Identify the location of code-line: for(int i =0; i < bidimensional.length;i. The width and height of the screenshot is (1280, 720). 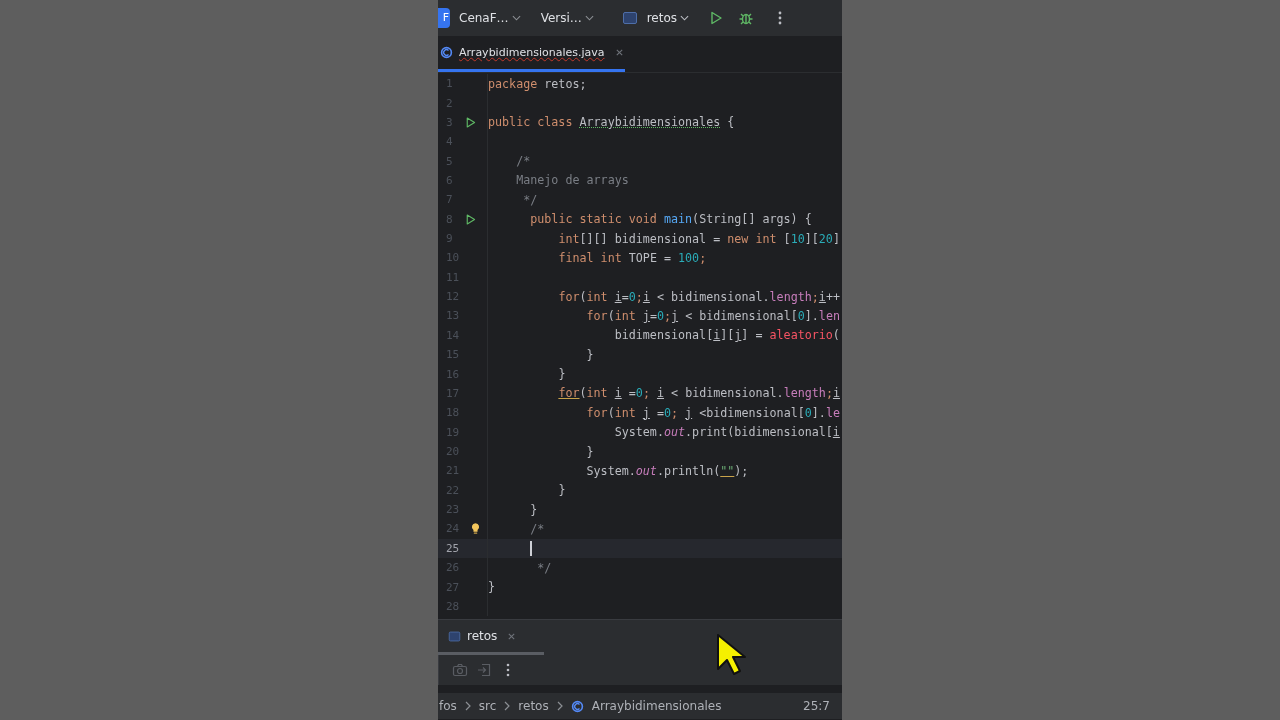
(698, 393).